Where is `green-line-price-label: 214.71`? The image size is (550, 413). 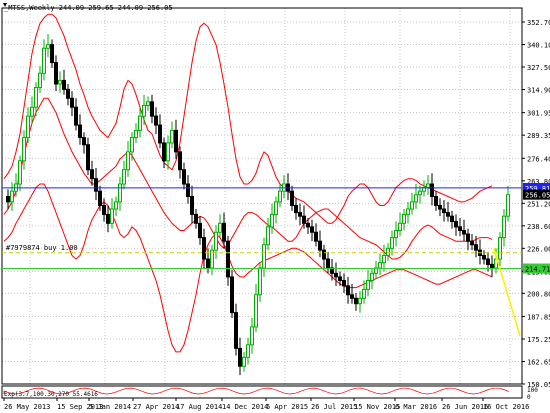
green-line-price-label: 214.71 is located at coordinates (537, 269).